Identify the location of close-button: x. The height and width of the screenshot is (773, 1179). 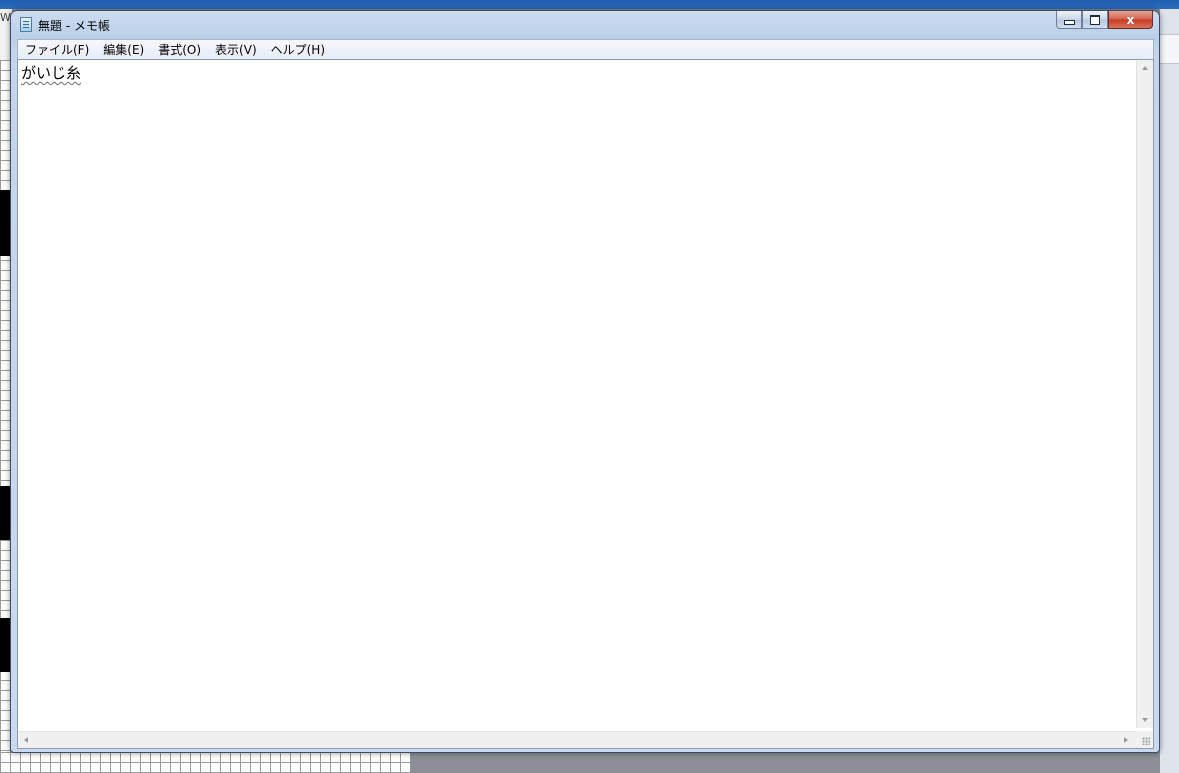
(1130, 20).